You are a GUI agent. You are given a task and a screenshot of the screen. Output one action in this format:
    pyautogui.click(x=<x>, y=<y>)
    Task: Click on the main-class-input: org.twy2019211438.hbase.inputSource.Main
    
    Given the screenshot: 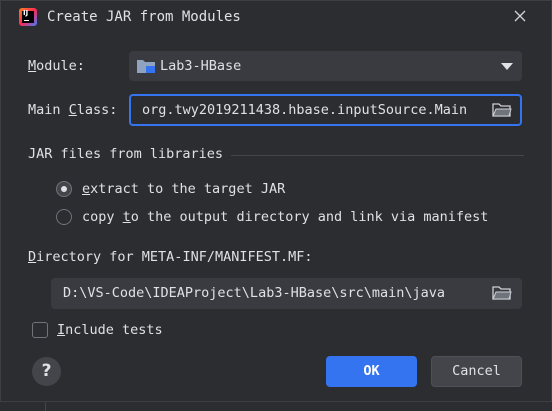 What is the action you would take?
    pyautogui.click(x=325, y=110)
    